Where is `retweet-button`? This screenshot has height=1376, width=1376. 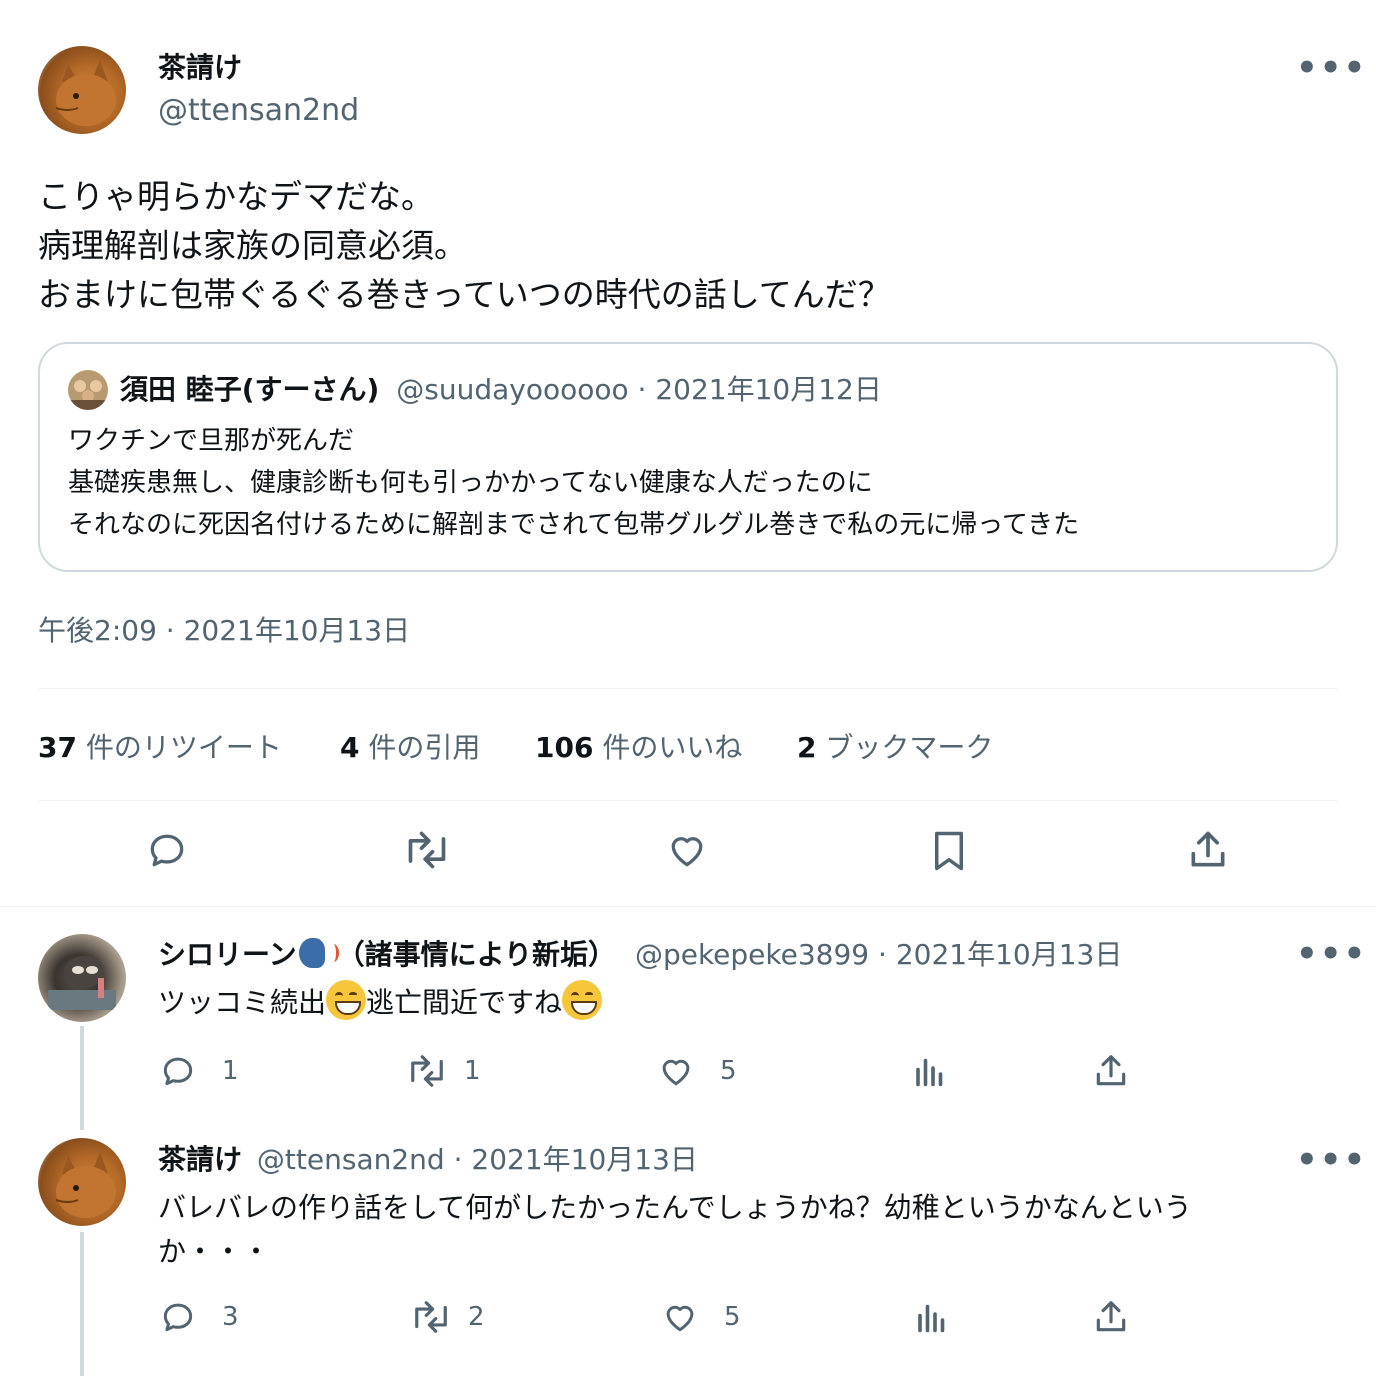 retweet-button is located at coordinates (427, 850).